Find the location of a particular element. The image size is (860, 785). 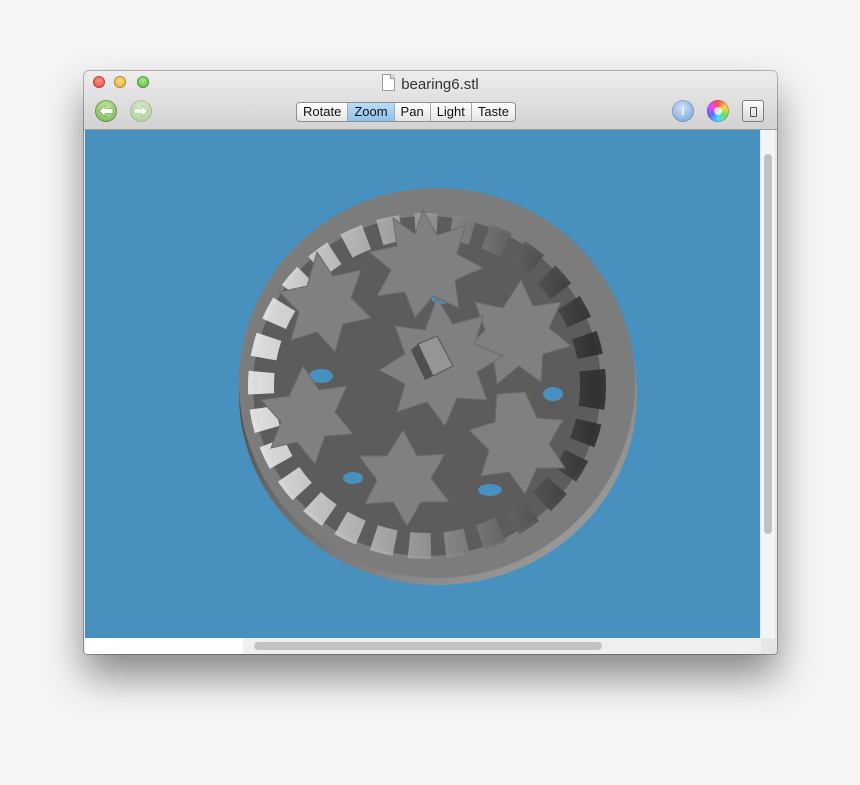

color-wheel-icon is located at coordinates (718, 111).